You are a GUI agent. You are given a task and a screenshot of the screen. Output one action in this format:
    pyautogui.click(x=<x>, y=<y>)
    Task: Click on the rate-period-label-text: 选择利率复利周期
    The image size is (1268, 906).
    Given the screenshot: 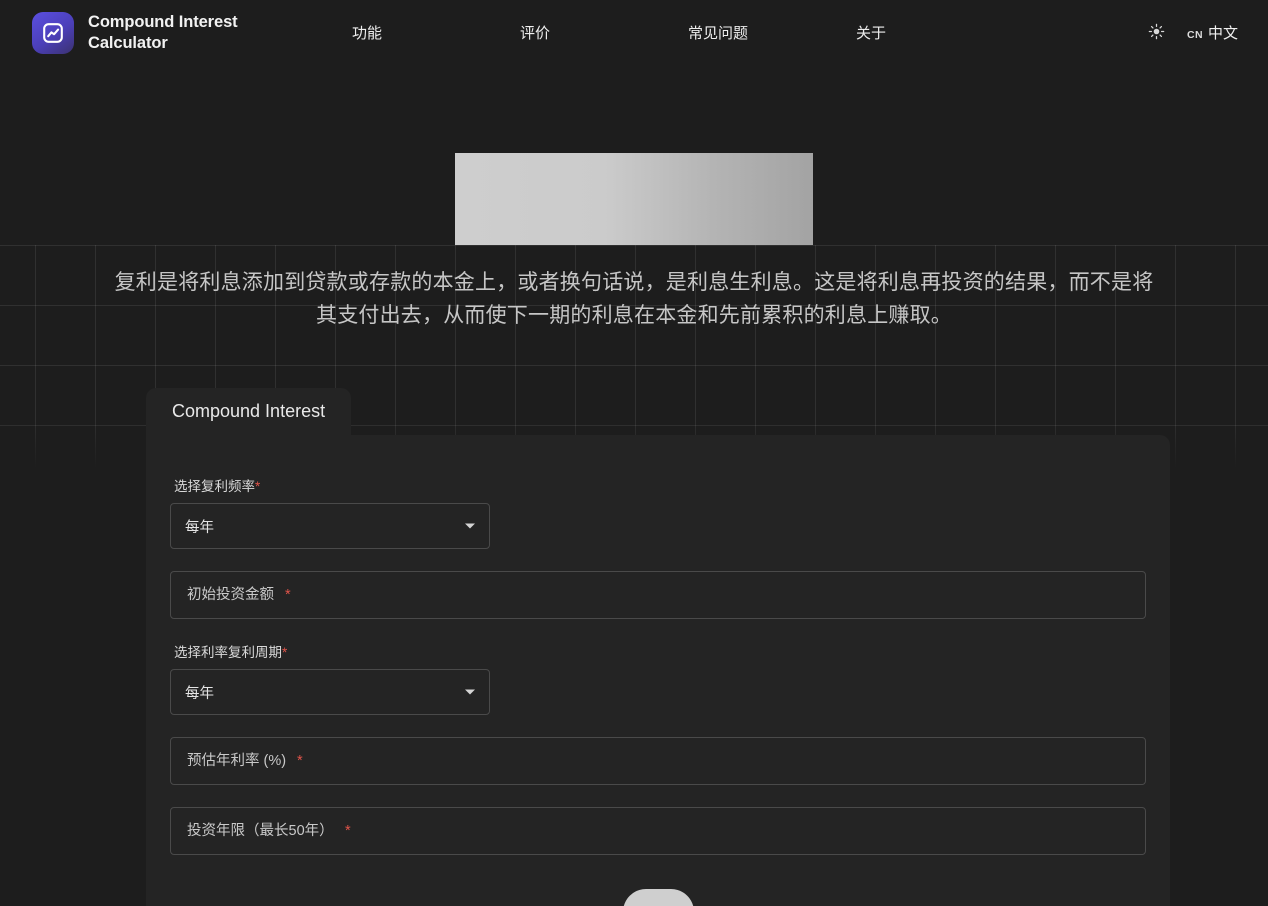 What is the action you would take?
    pyautogui.click(x=228, y=652)
    